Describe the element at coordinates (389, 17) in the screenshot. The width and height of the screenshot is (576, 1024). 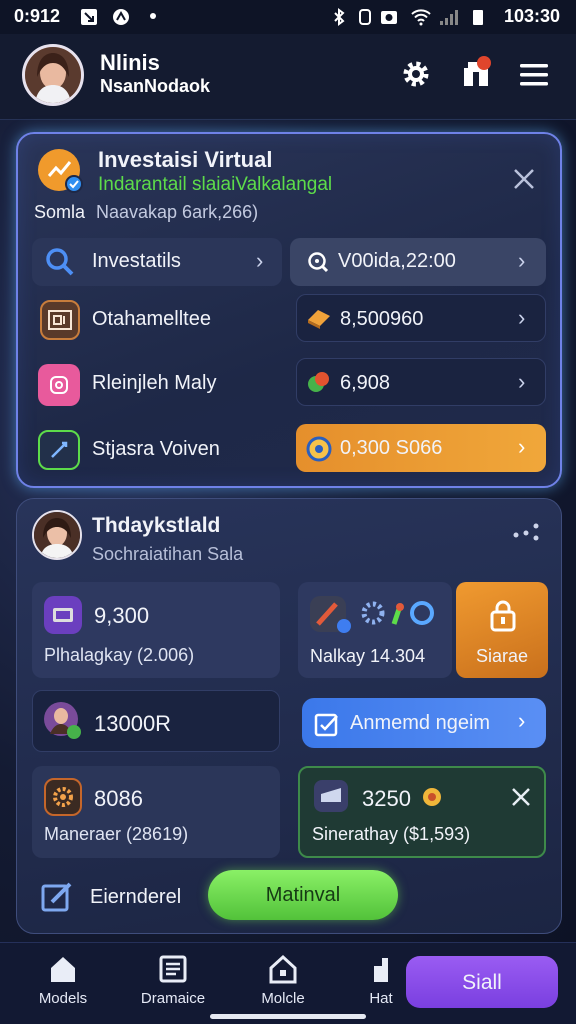
I see `camera-icon` at that location.